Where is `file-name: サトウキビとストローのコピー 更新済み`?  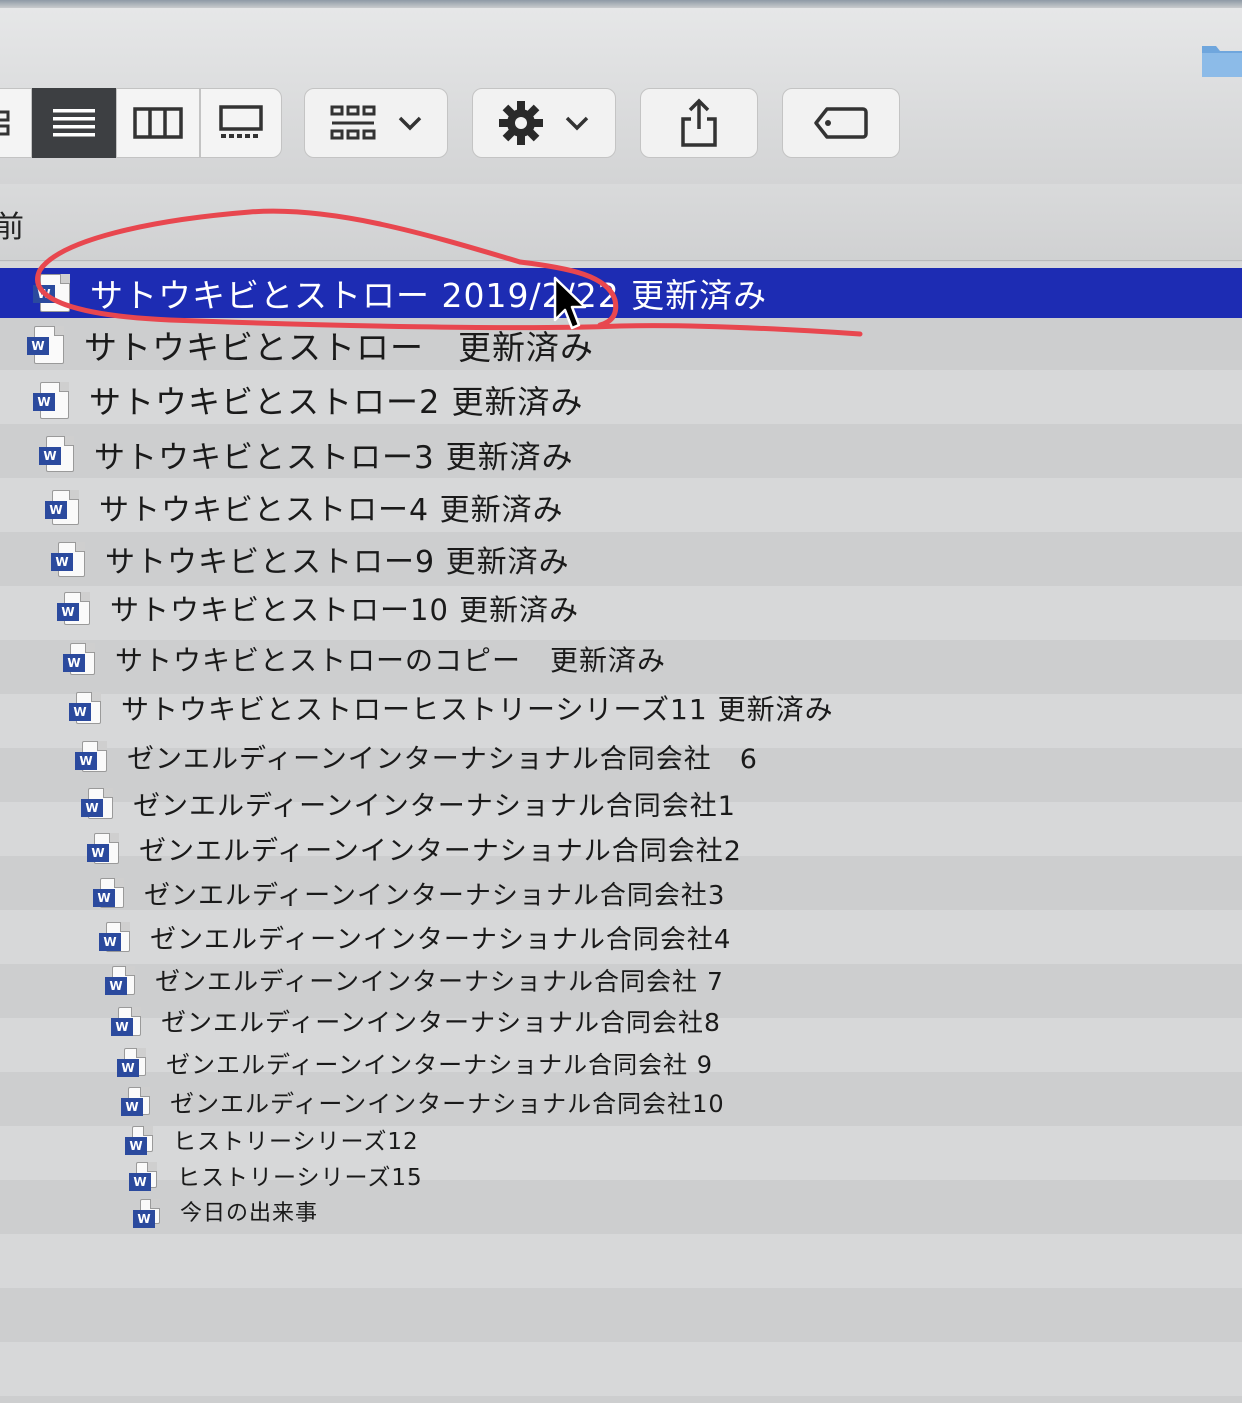
file-name: サトウキビとストローのコピー 更新済み is located at coordinates (391, 660).